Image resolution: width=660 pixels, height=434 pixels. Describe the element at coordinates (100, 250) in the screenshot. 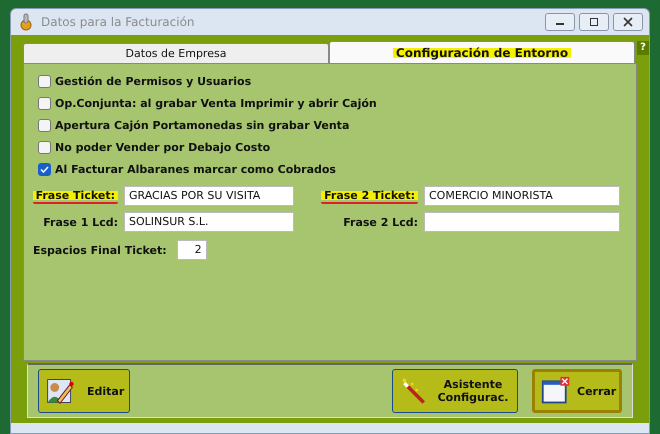

I see `field-label: Espacios Final Ticket:` at that location.